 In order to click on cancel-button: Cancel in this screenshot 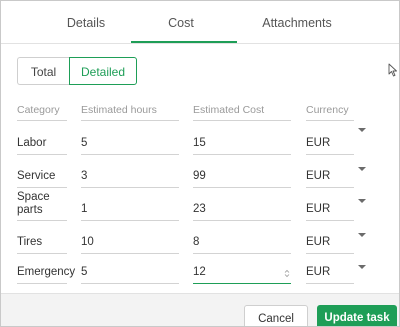, I will do `click(276, 315)`.